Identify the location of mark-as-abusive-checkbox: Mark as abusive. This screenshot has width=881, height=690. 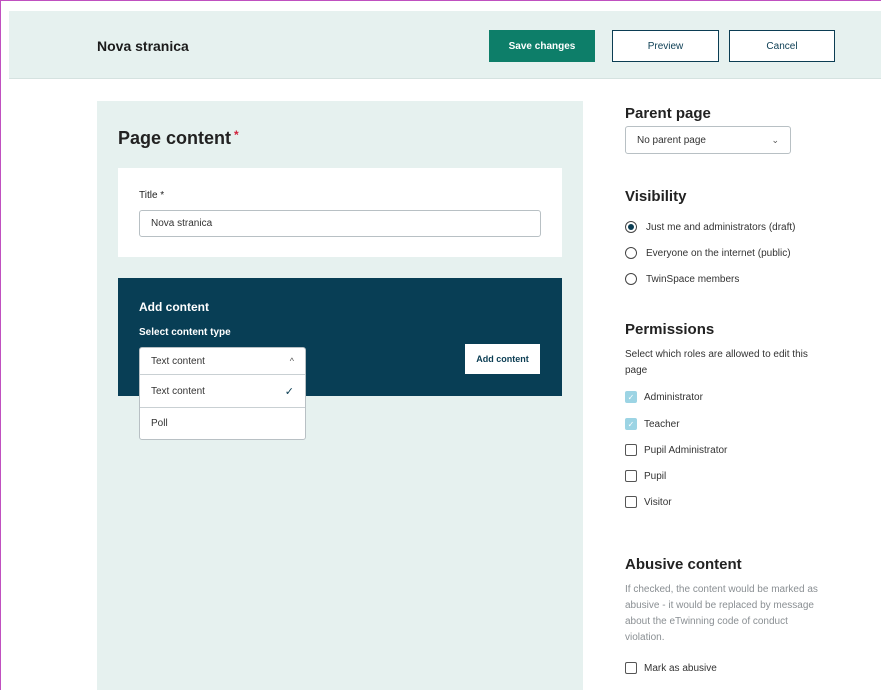
(671, 668).